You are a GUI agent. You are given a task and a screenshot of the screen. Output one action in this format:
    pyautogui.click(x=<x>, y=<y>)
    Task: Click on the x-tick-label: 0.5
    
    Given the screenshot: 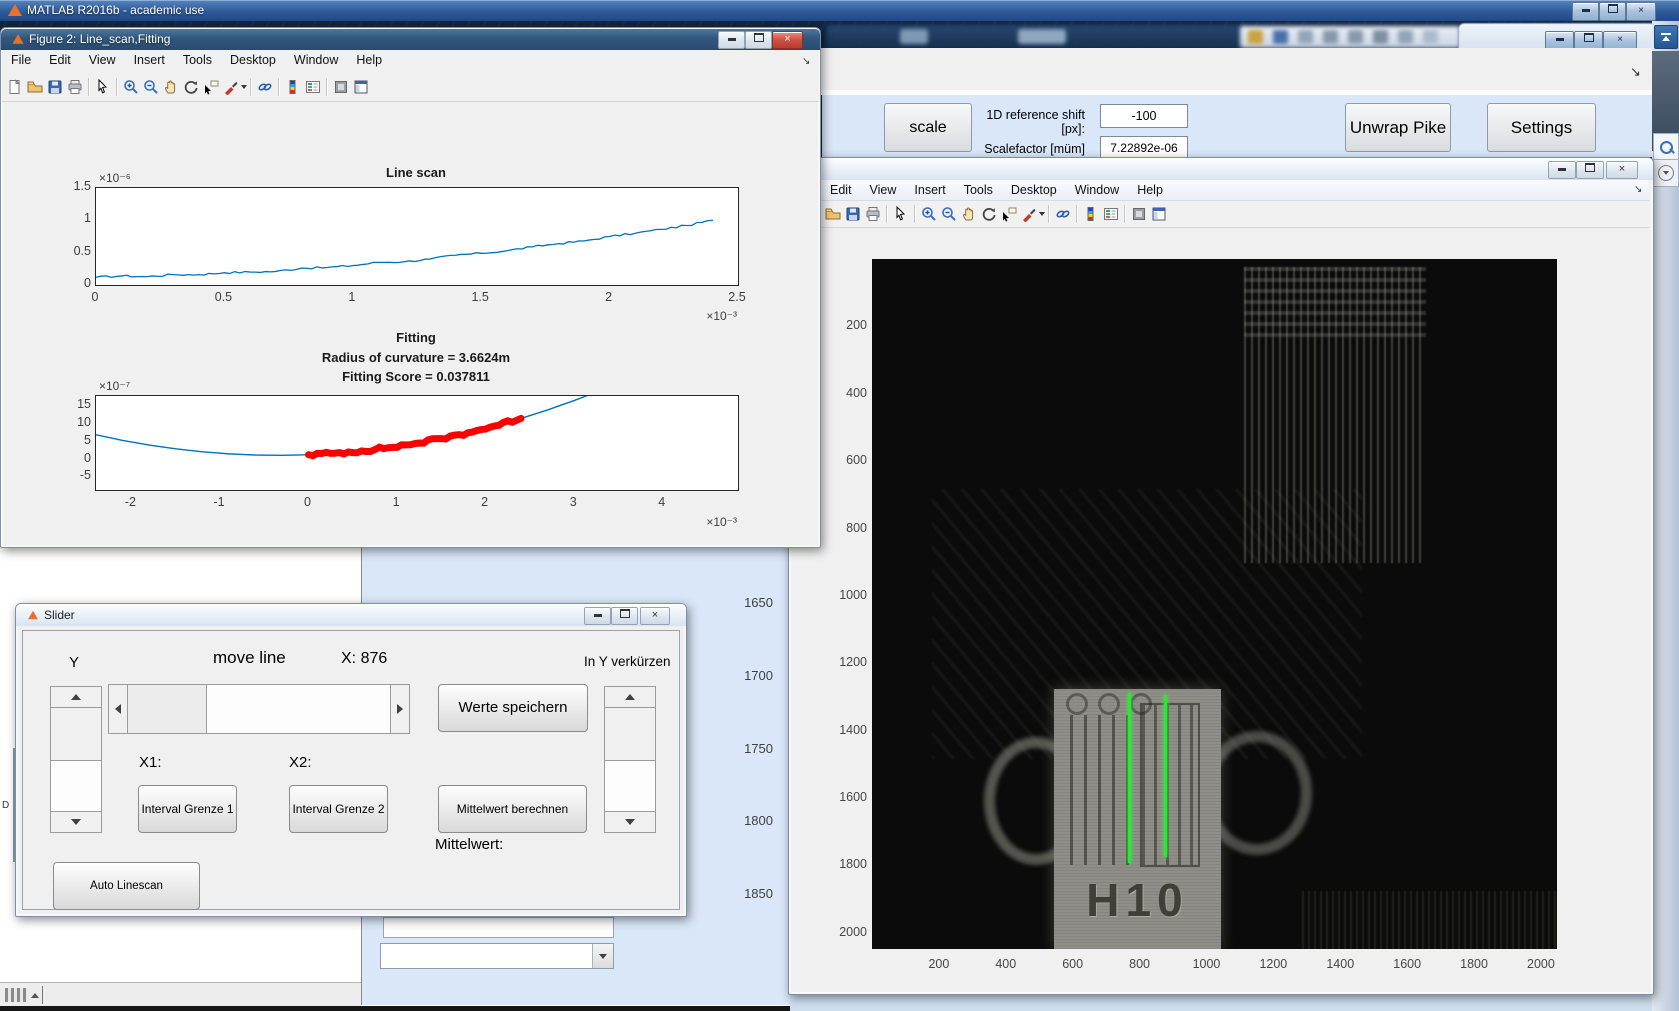 What is the action you would take?
    pyautogui.click(x=223, y=297)
    